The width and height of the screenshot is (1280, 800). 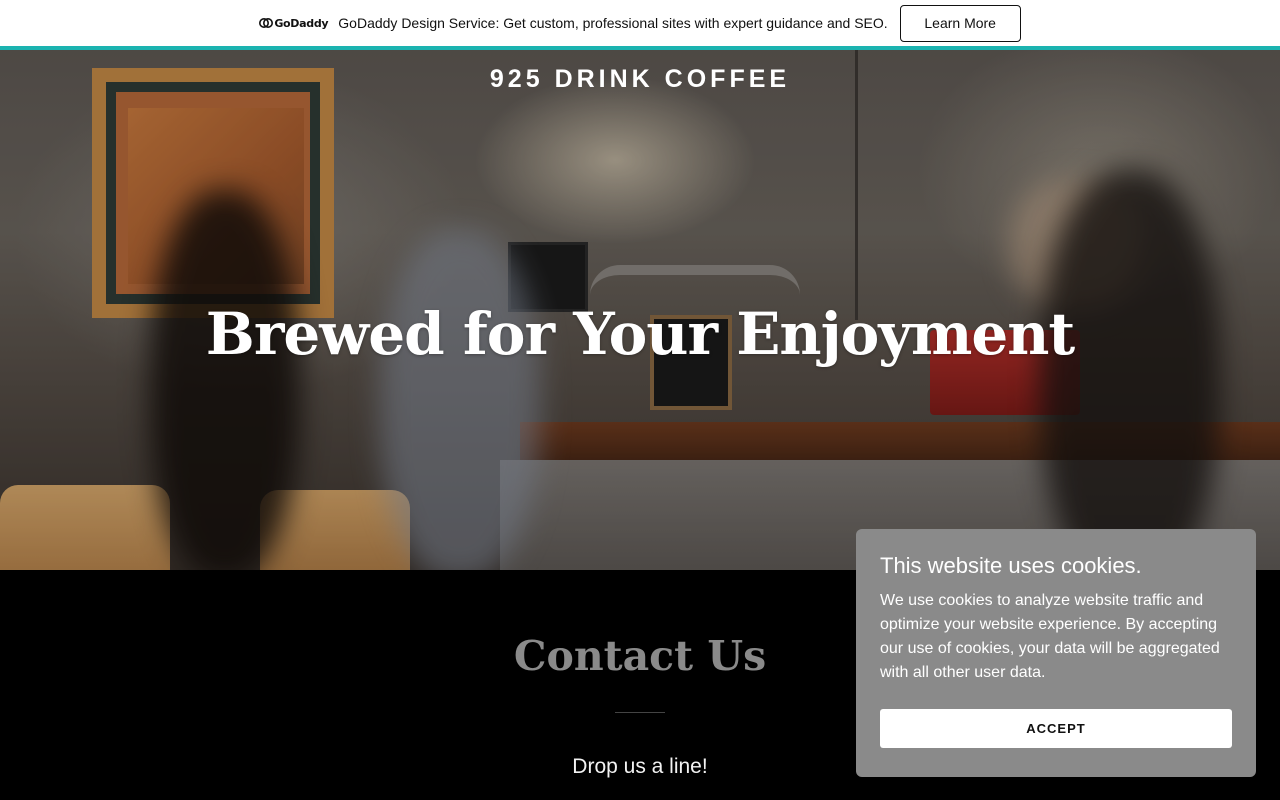 What do you see at coordinates (1011, 565) in the screenshot?
I see `cookie-title: This website uses cookies.` at bounding box center [1011, 565].